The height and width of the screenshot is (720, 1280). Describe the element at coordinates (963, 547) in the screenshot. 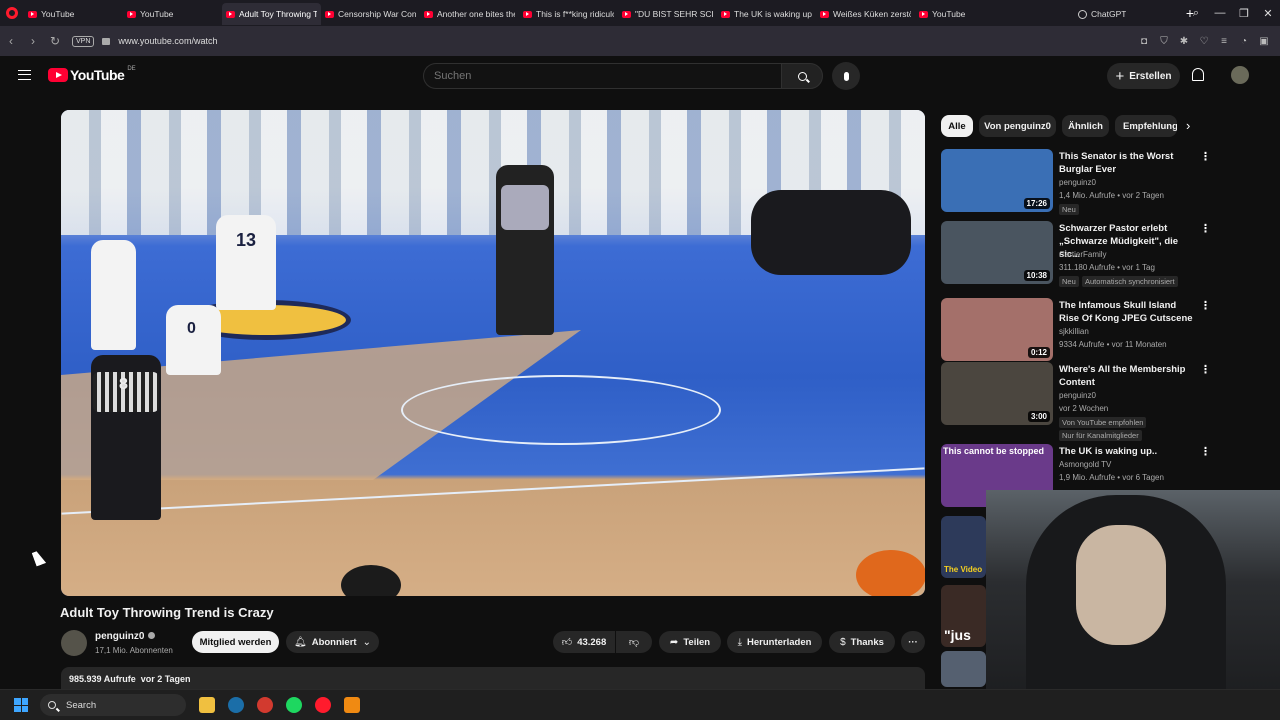

I see `rec-thumbnail-partial: The Video` at that location.